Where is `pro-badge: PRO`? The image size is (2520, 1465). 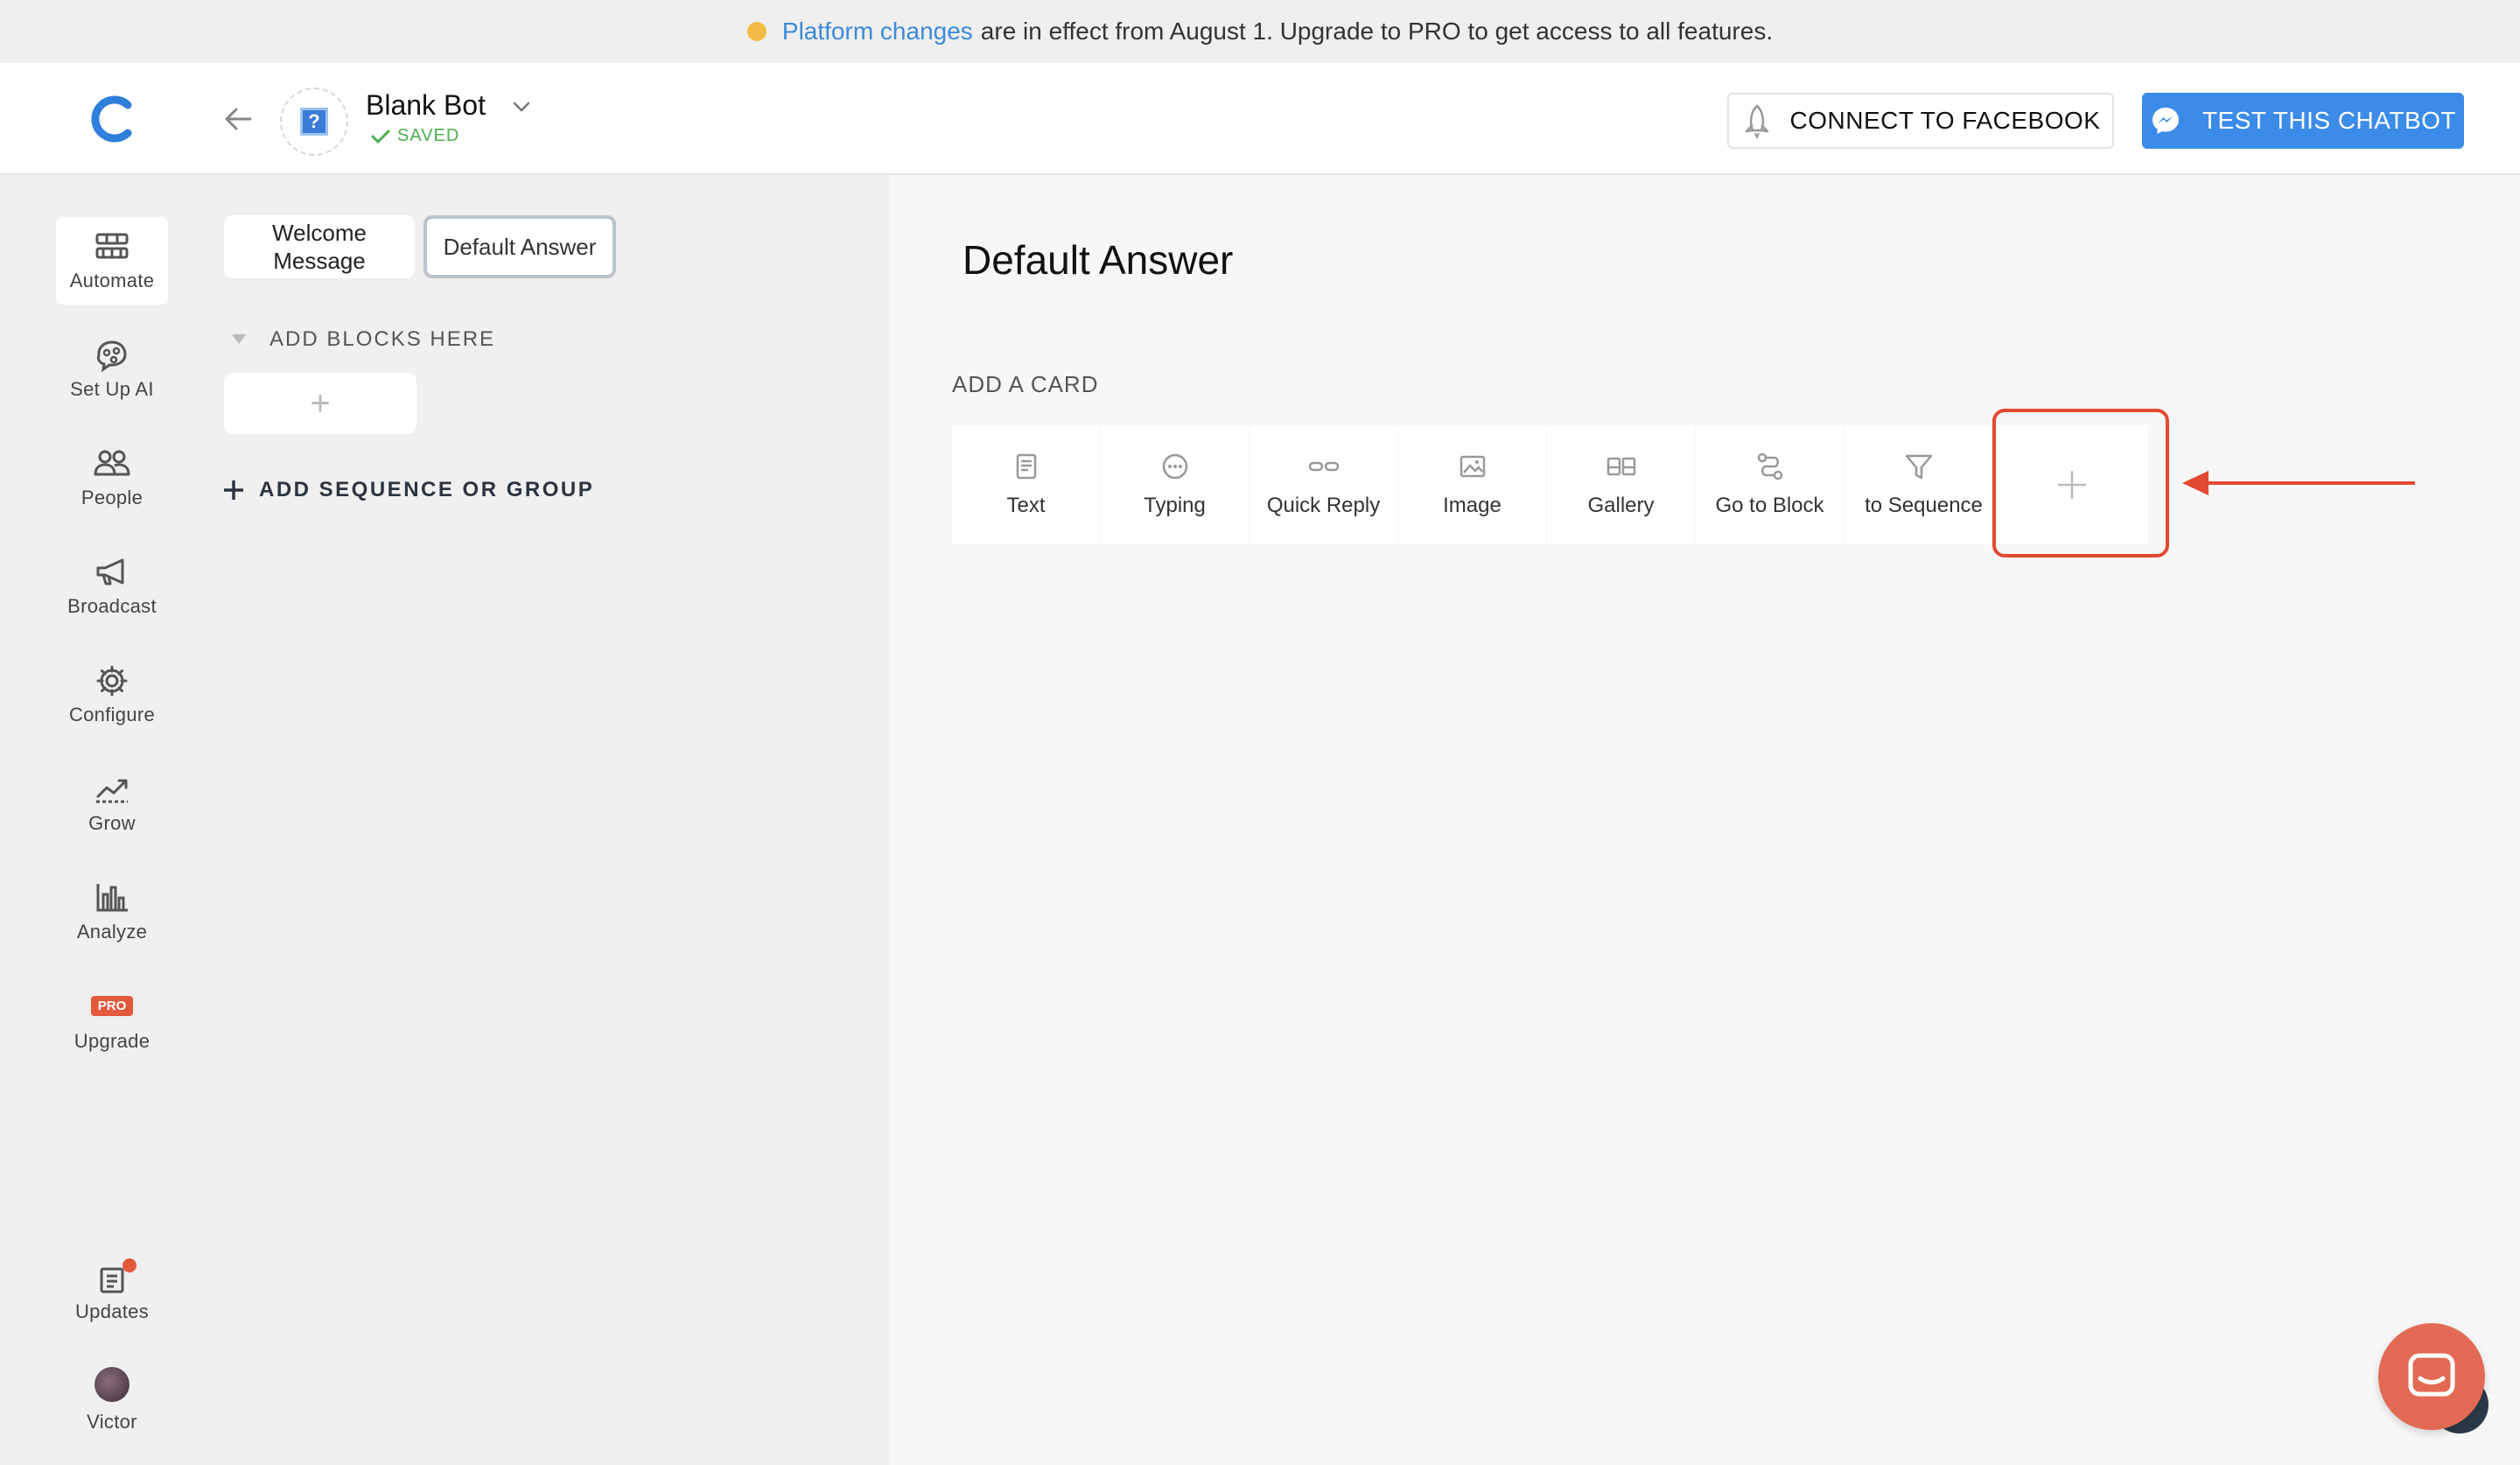
pro-badge: PRO is located at coordinates (112, 1005).